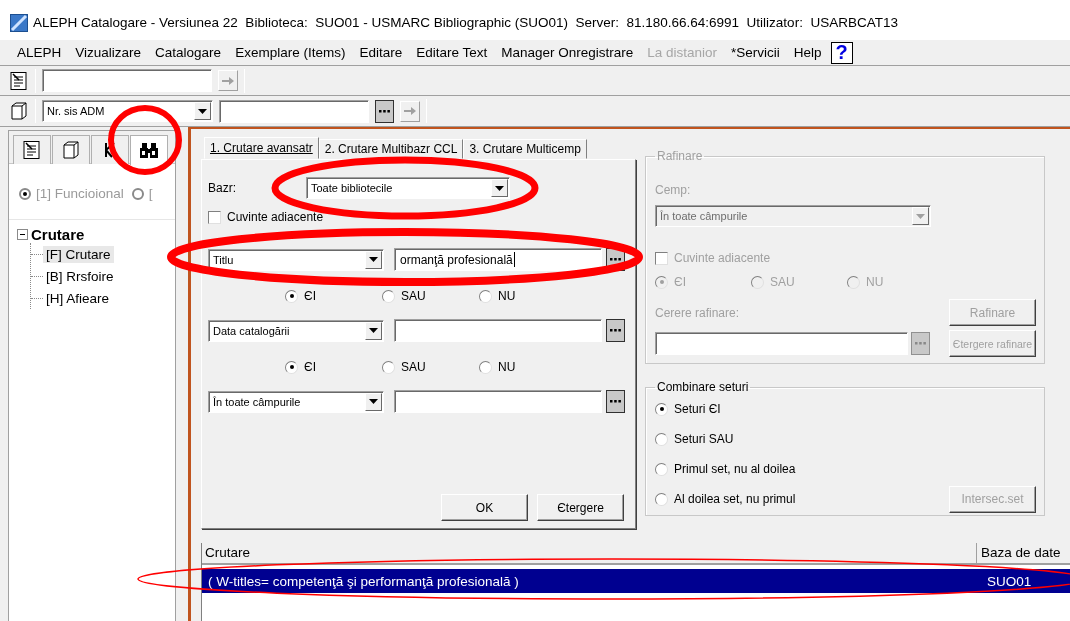 The image size is (1070, 621). Describe the element at coordinates (80, 276) in the screenshot. I see `tree-item: [B] Rrsfoire` at that location.